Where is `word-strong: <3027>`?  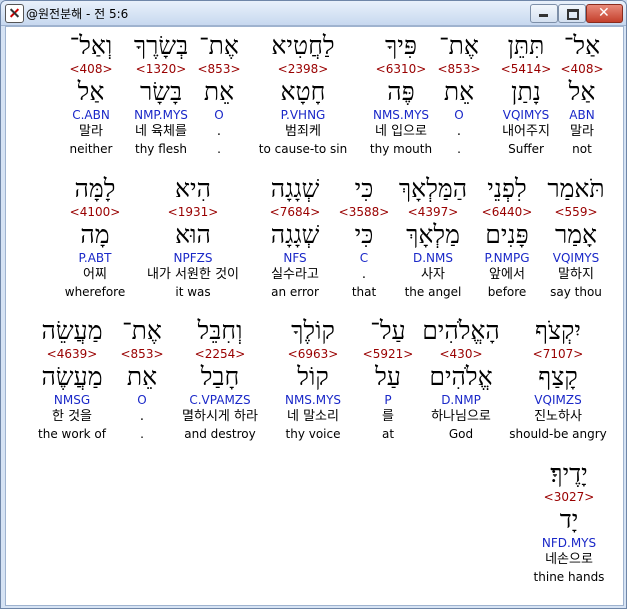 word-strong: <3027> is located at coordinates (569, 497).